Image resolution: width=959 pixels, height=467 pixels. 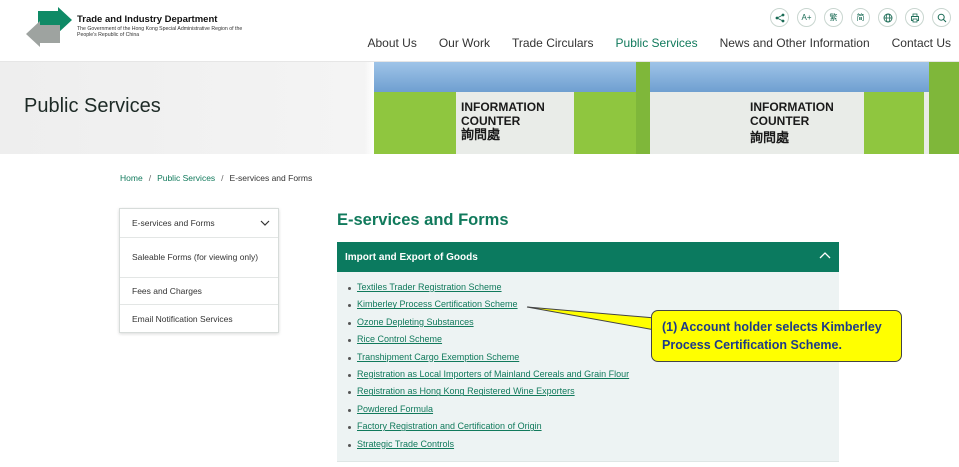 I want to click on nav-public-services: Public Services, so click(x=657, y=43).